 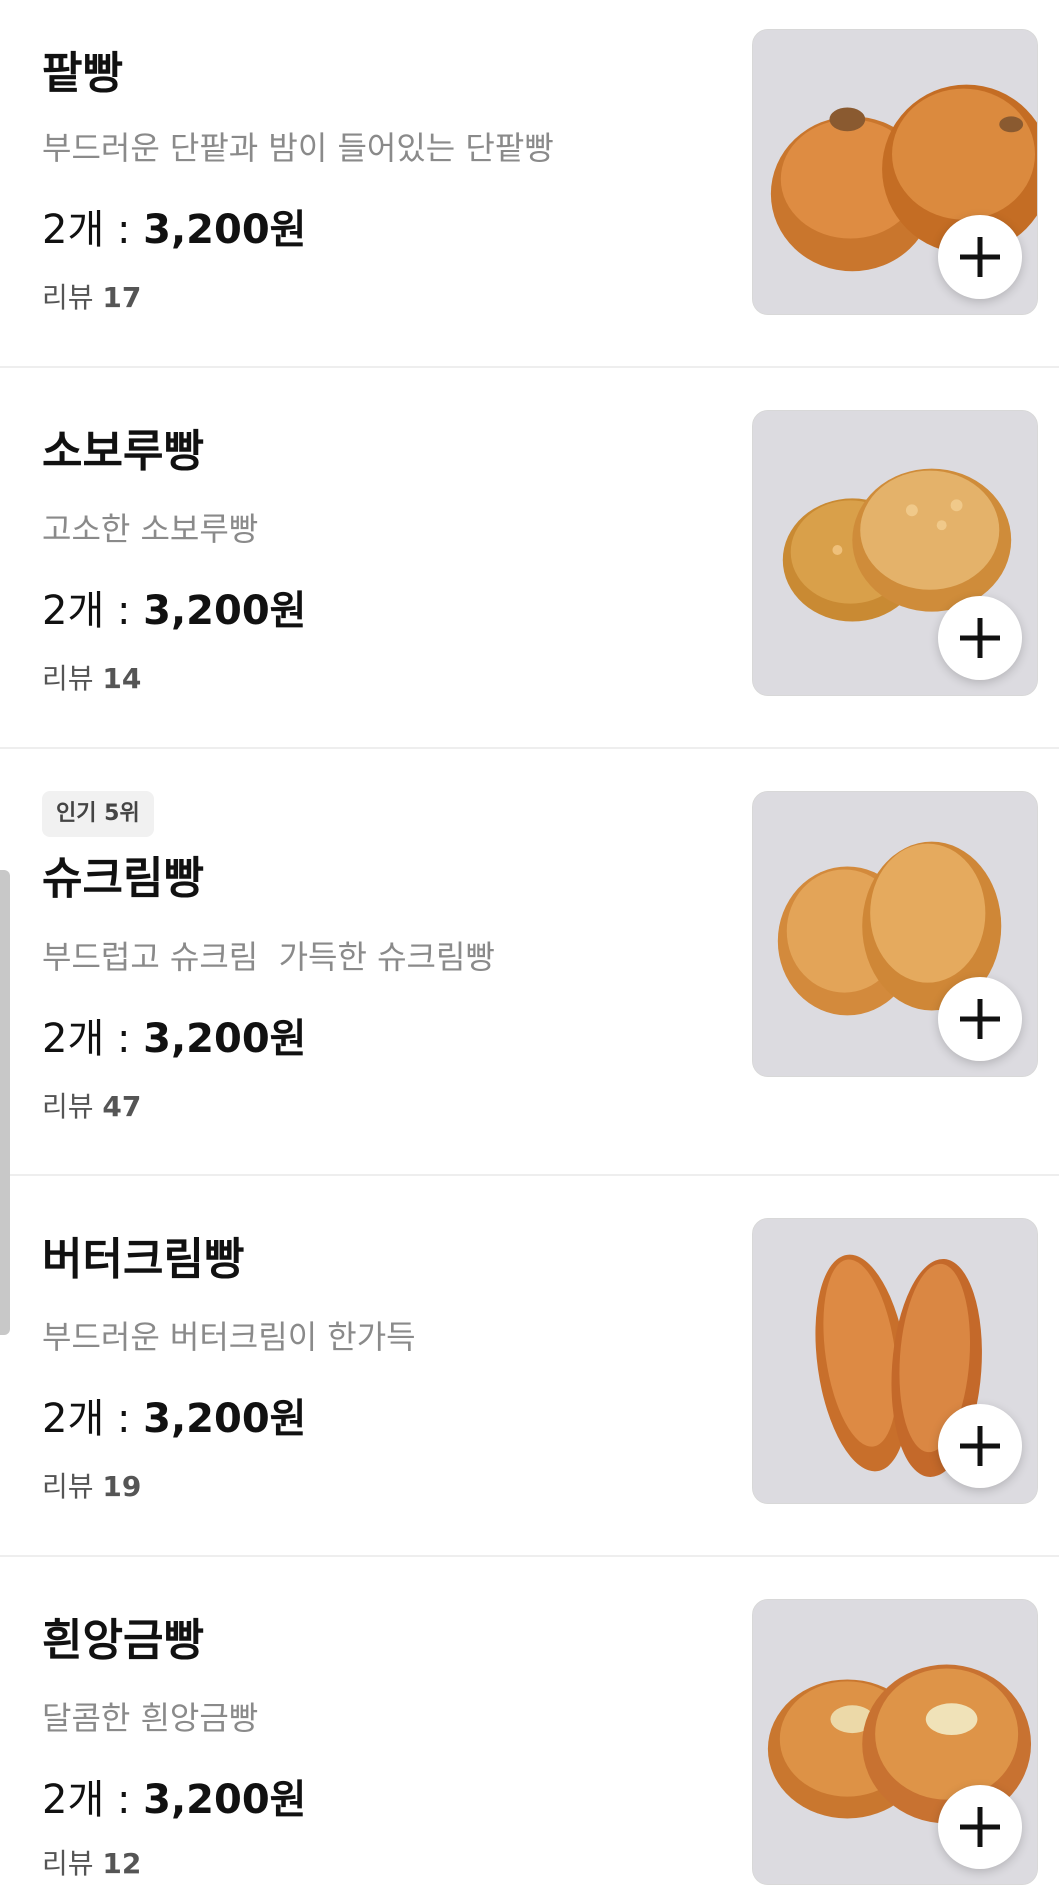 I want to click on review-count: 17, so click(x=122, y=297).